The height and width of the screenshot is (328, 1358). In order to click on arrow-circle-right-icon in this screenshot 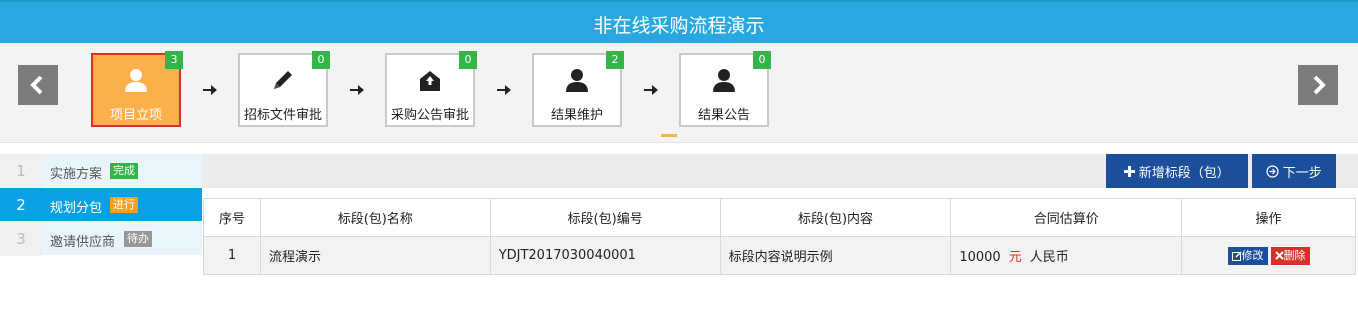, I will do `click(1272, 171)`.